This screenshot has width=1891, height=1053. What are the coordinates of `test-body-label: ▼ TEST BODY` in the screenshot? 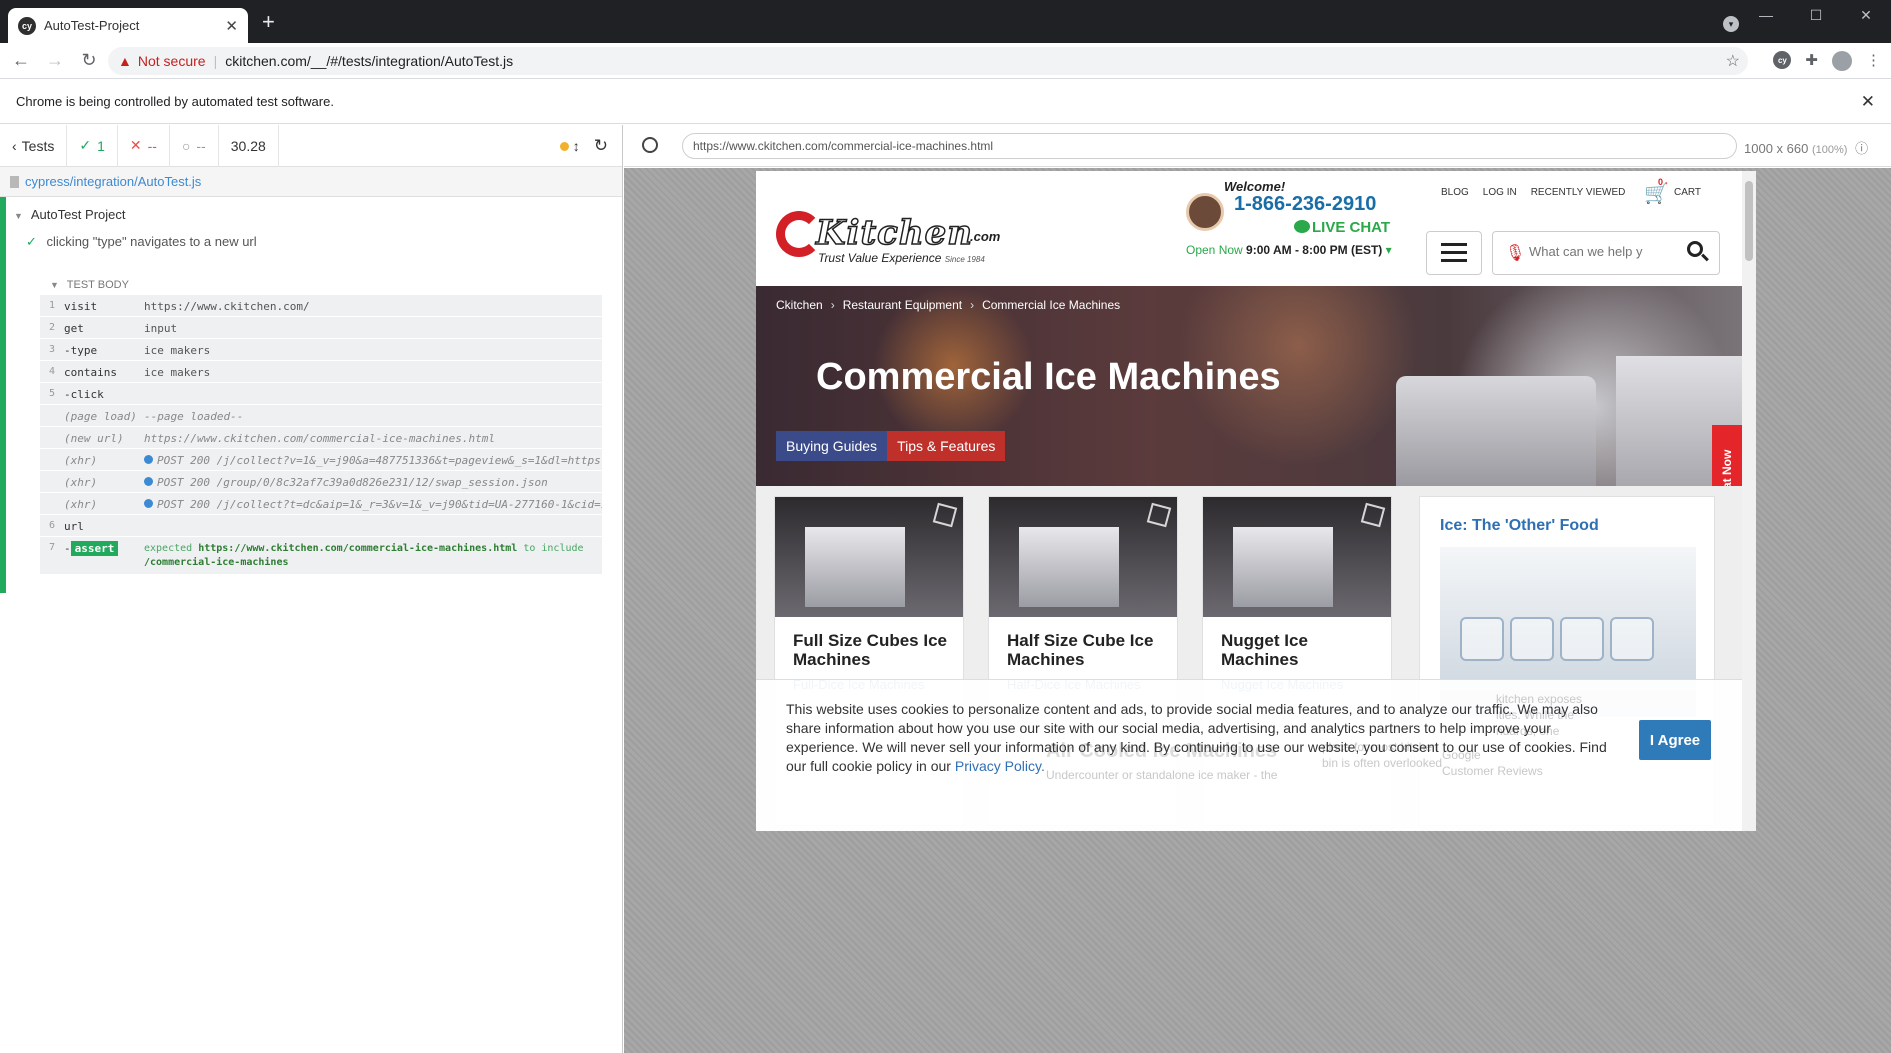 It's located at (324, 287).